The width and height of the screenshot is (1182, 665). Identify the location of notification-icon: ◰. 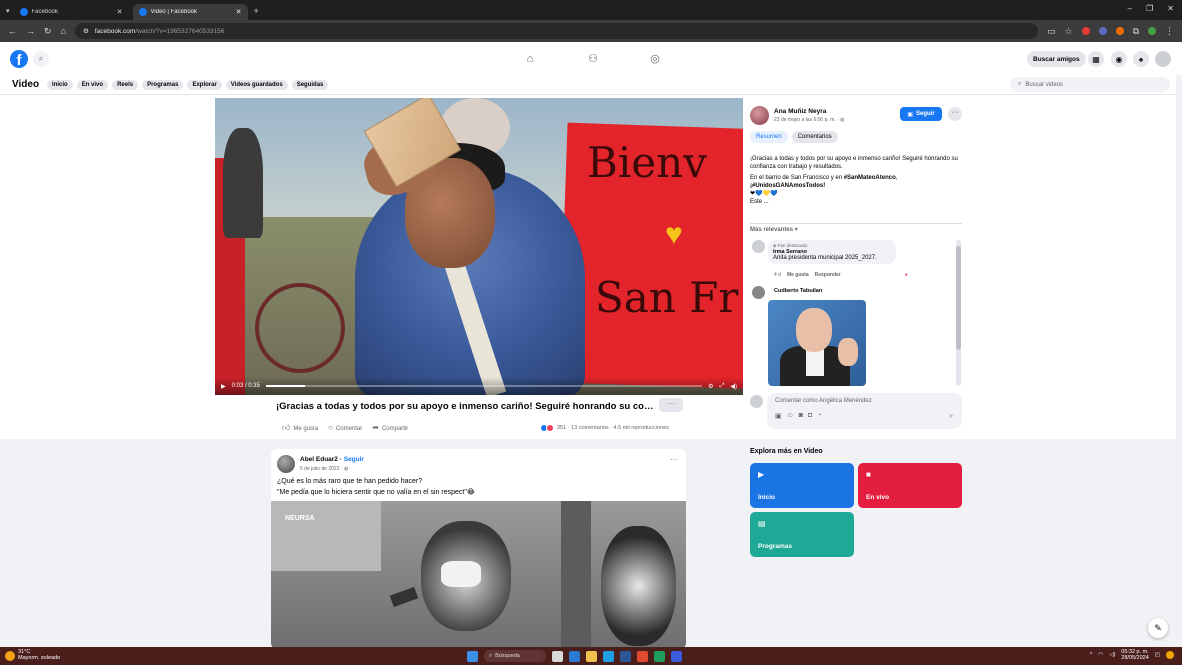
(1157, 655).